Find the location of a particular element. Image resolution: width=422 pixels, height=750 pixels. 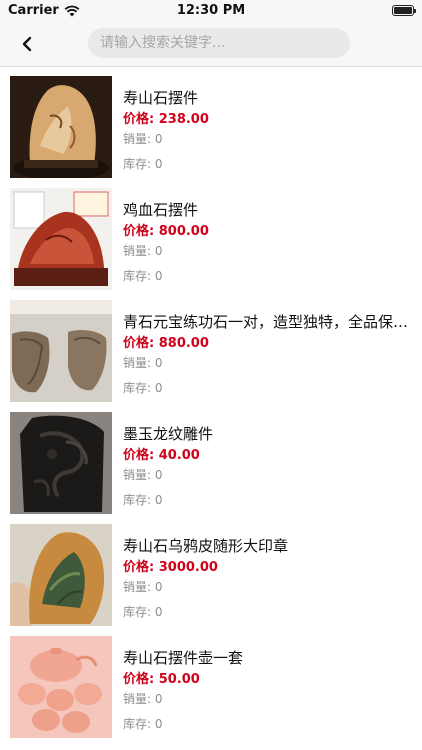

product-price: 价格: 800.00 is located at coordinates (166, 231).